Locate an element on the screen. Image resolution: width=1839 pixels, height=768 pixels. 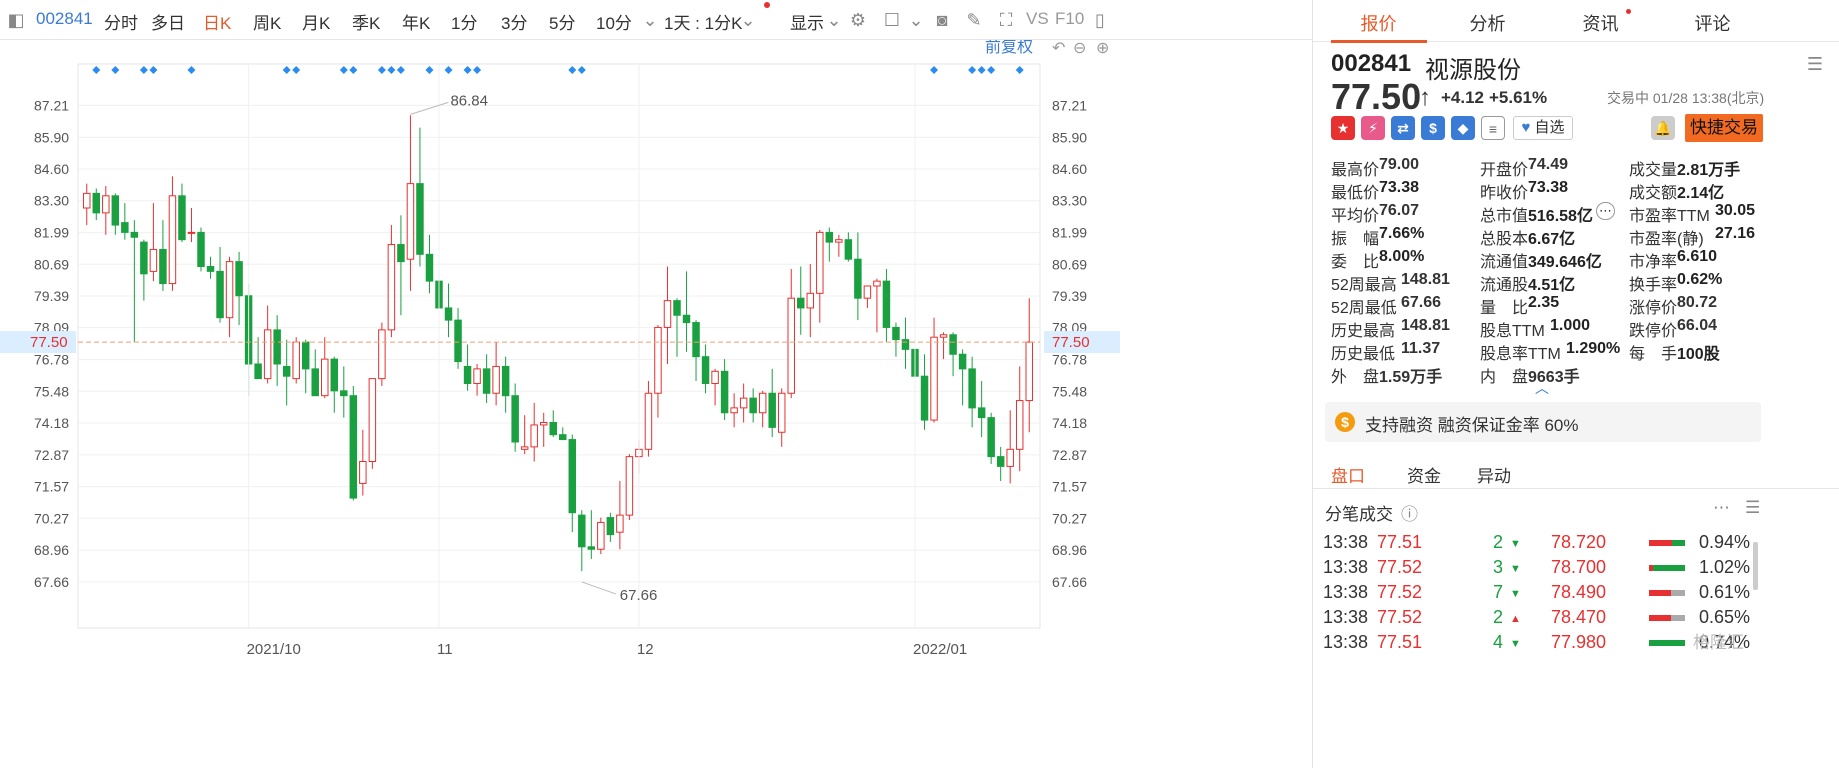
list-icon: ☰ is located at coordinates (1752, 508).